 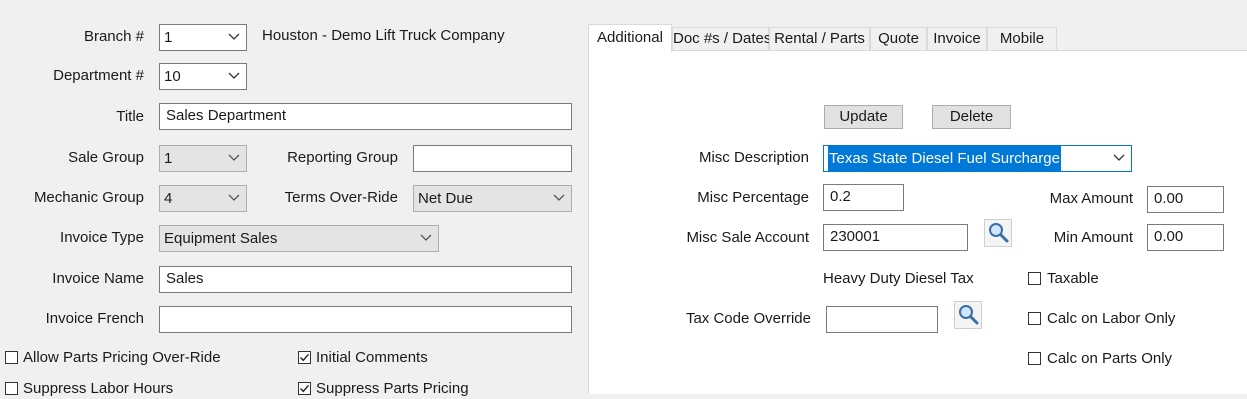 What do you see at coordinates (203, 198) in the screenshot?
I see `mechanic-group-select: 4` at bounding box center [203, 198].